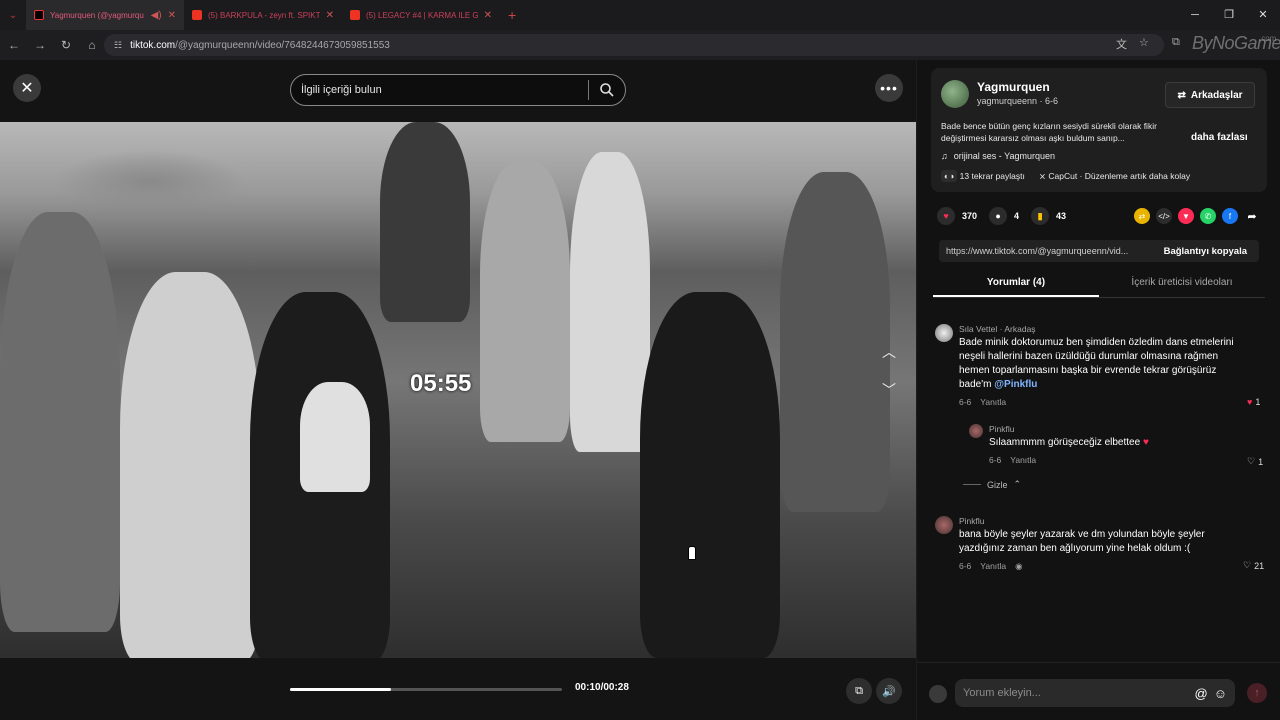 The image size is (1280, 720). I want to click on related-search-box: İlgili içeriği bulun, so click(458, 90).